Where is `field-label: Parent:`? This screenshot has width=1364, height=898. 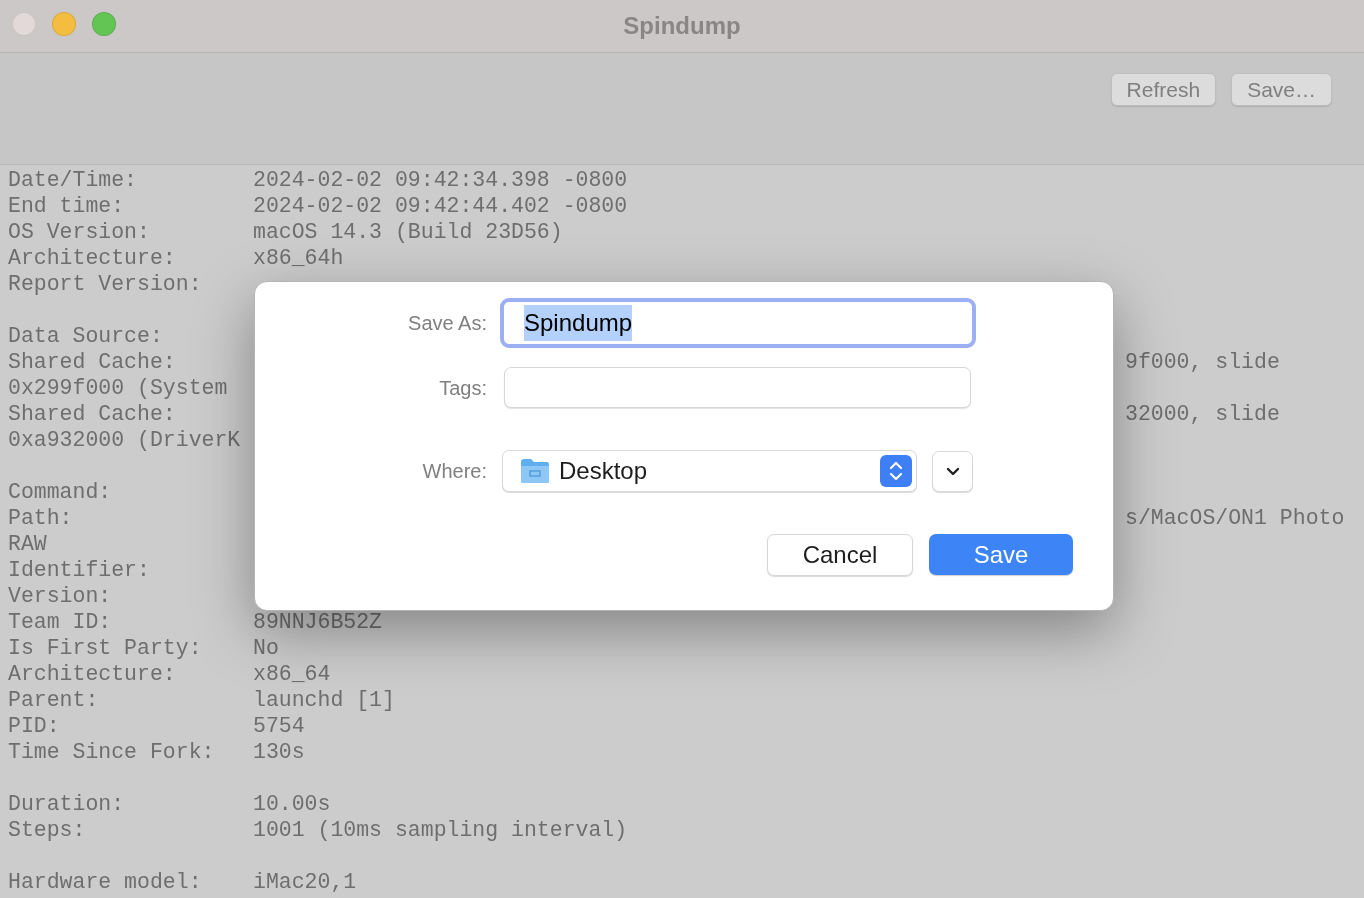 field-label: Parent: is located at coordinates (54, 700).